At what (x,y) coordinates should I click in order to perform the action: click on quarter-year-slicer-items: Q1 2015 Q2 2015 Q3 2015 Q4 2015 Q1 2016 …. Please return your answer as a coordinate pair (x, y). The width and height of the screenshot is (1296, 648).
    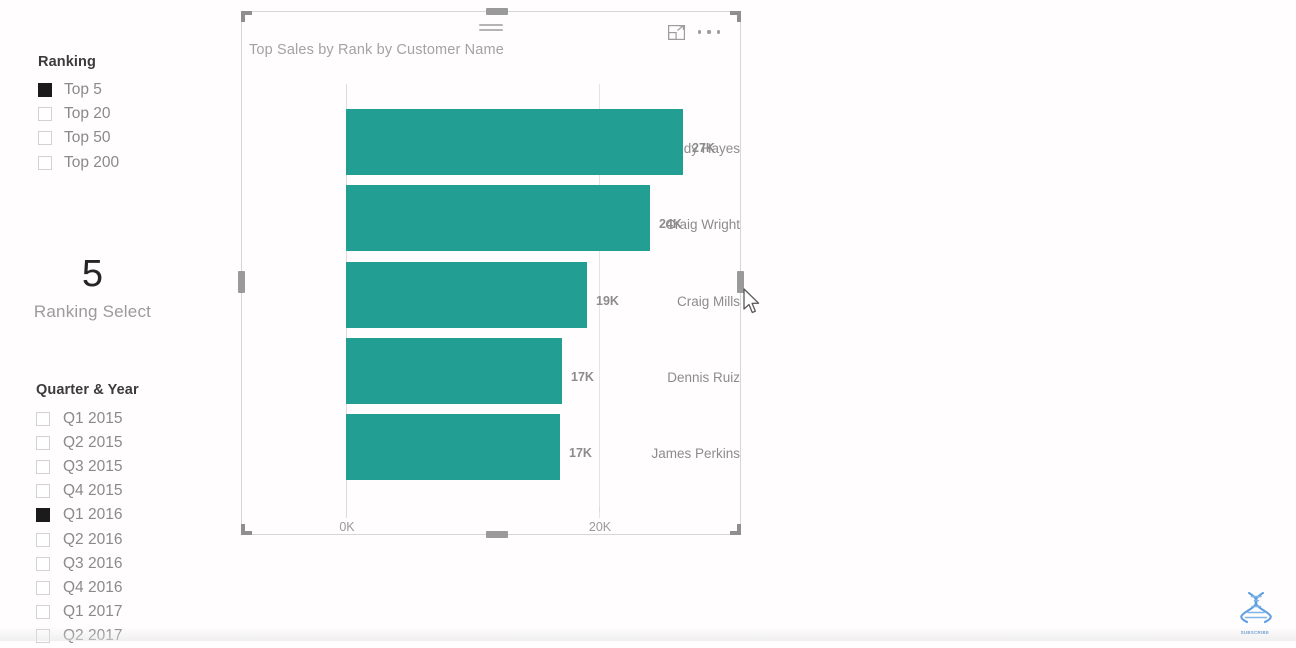
    Looking at the image, I should click on (87, 527).